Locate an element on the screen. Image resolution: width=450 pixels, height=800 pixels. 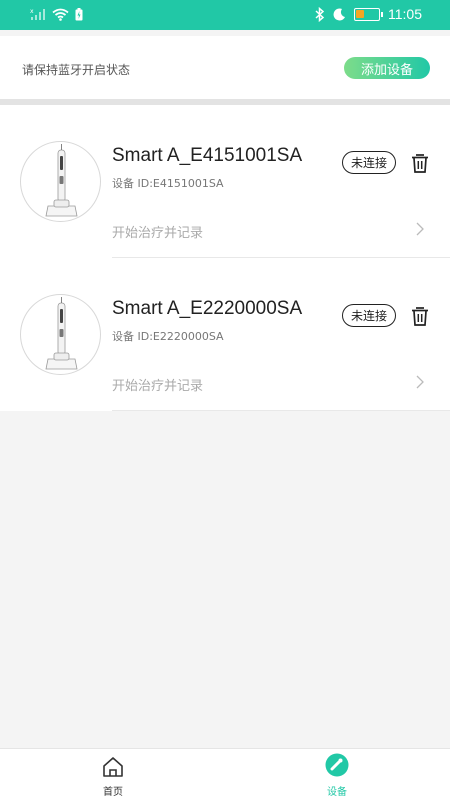
status-time: 11:05 is located at coordinates (405, 14).